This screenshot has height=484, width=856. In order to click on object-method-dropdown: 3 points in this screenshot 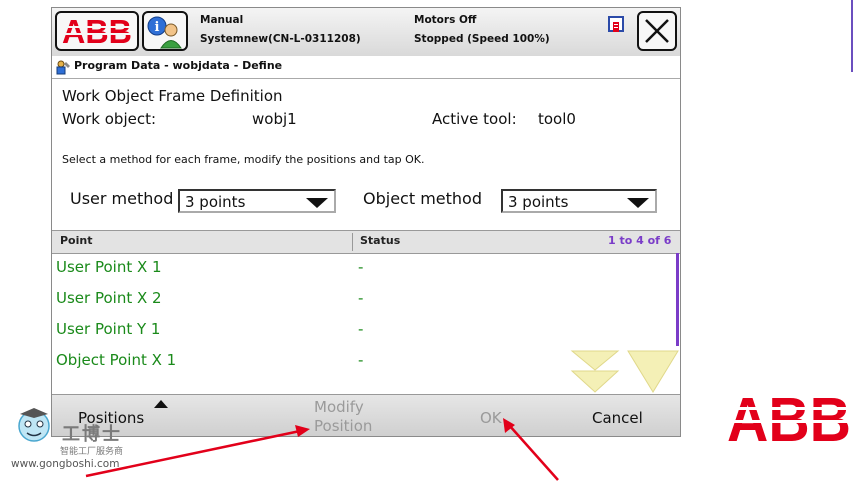, I will do `click(579, 201)`.